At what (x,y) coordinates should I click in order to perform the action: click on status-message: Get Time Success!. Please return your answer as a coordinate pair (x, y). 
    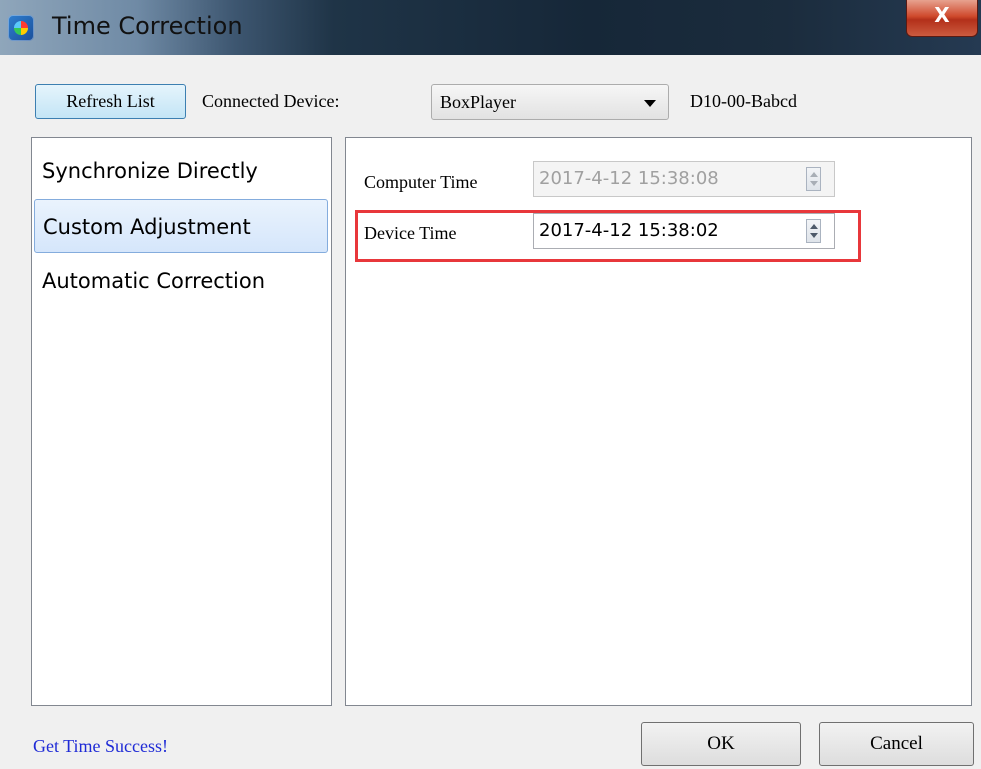
    Looking at the image, I should click on (100, 746).